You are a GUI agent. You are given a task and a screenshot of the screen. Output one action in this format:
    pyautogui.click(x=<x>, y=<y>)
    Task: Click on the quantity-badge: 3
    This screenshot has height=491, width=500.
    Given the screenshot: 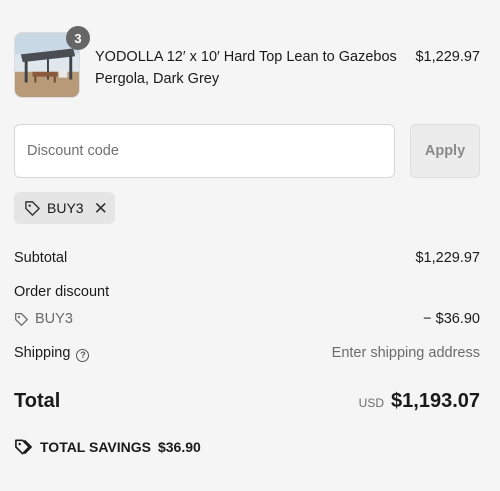 What is the action you would take?
    pyautogui.click(x=78, y=38)
    